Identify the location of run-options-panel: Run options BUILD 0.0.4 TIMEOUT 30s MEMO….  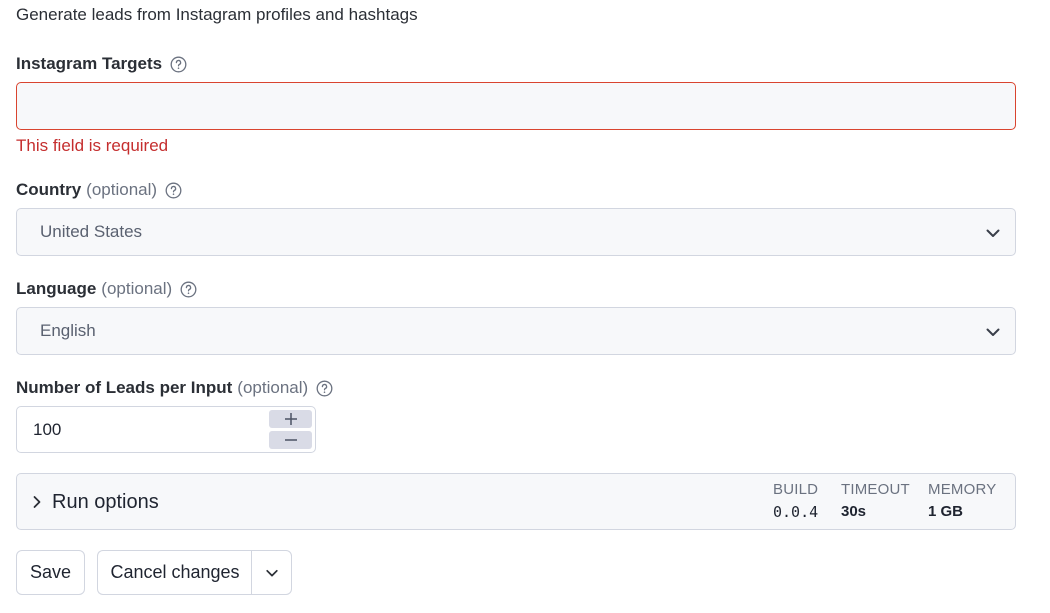
(516, 501).